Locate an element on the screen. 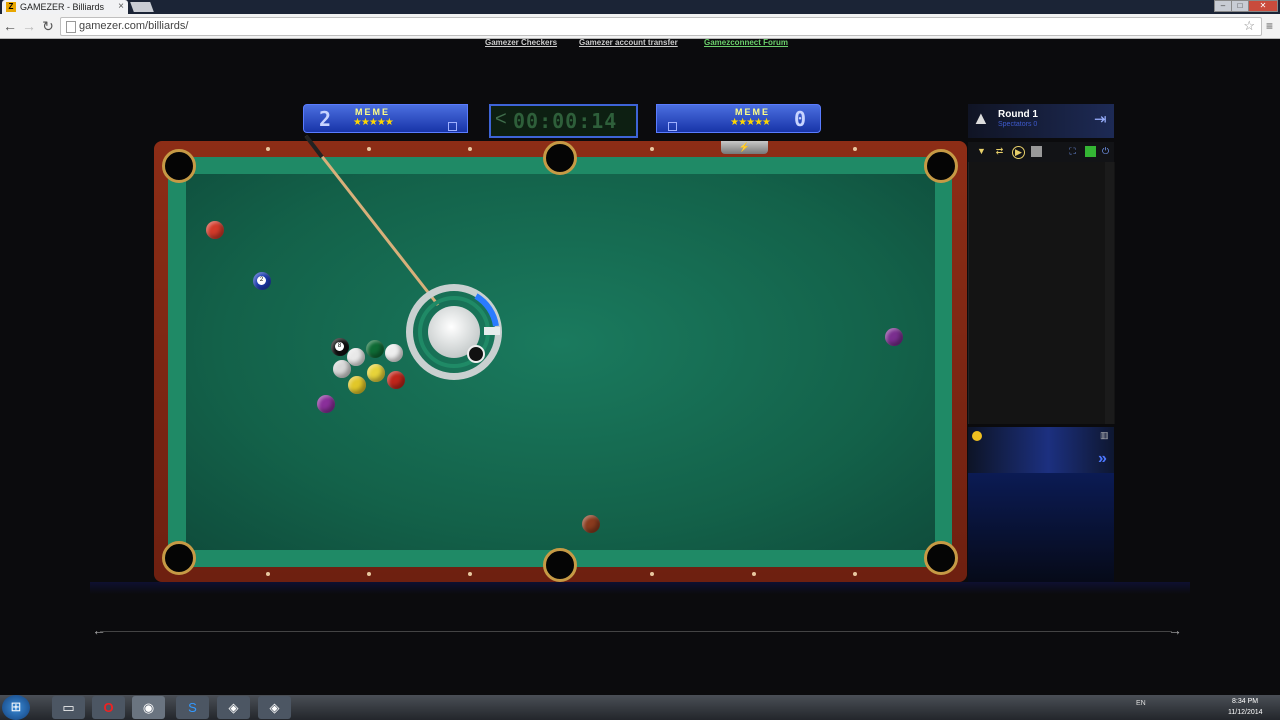 Image resolution: width=1280 pixels, height=720 pixels. ball-yellow is located at coordinates (357, 385).